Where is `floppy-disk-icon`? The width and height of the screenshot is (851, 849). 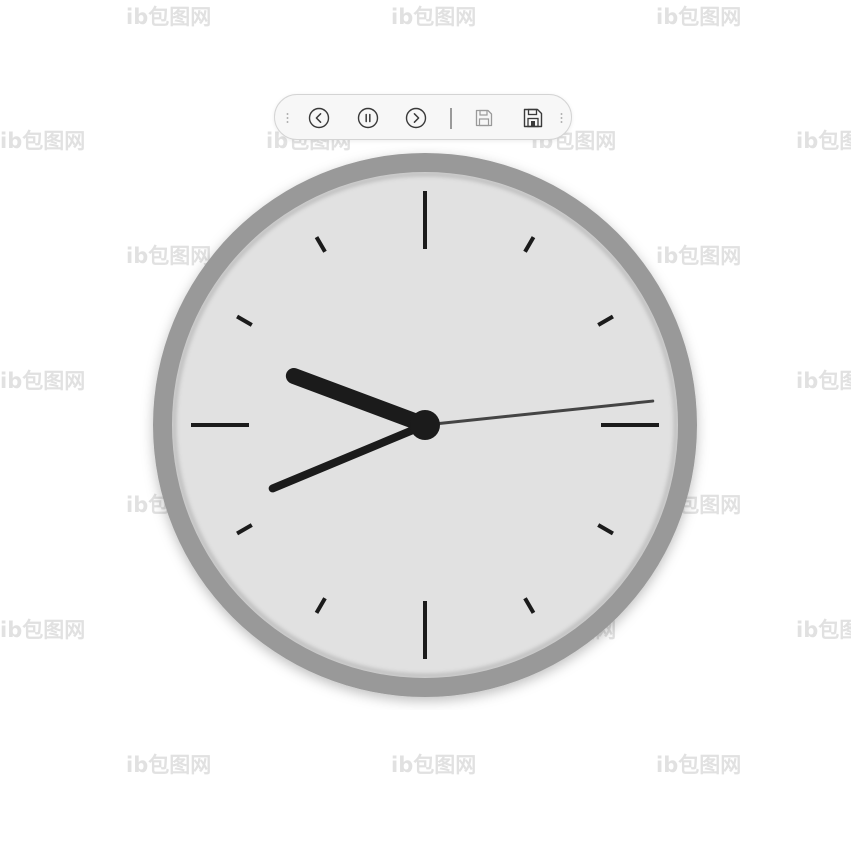 floppy-disk-icon is located at coordinates (484, 118).